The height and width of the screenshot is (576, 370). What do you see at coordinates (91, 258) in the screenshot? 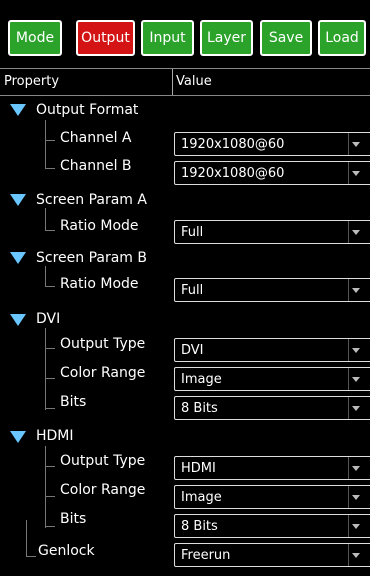
I see `screen-param-b-group: Screen Param B` at bounding box center [91, 258].